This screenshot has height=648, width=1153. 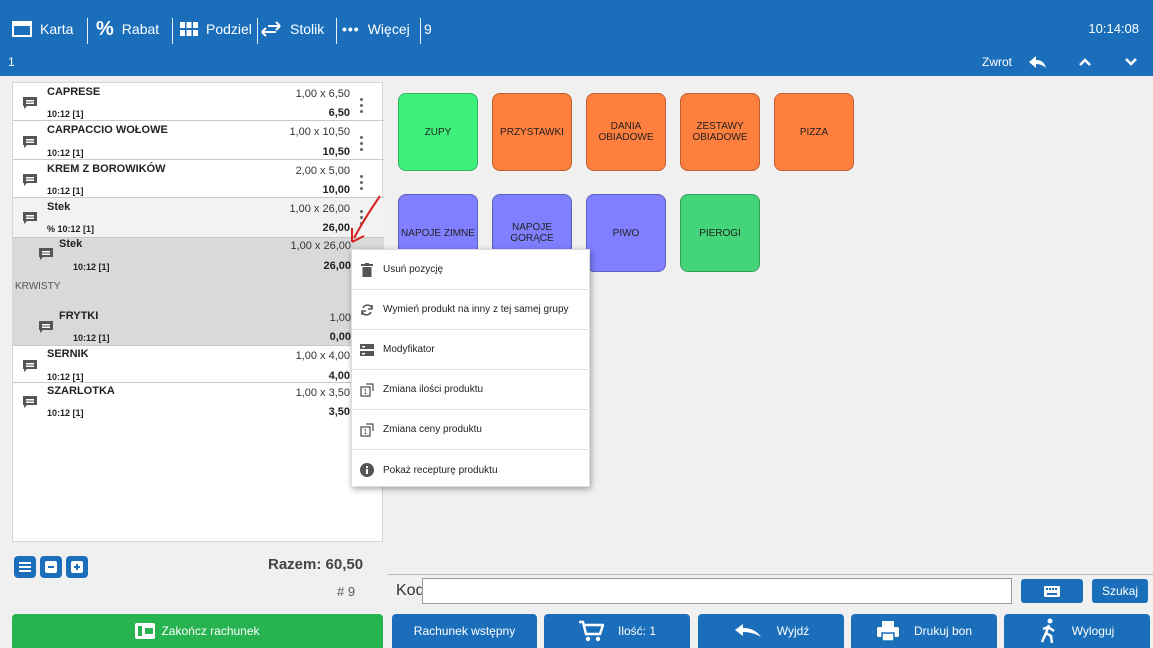 I want to click on rabat-label: Rabat, so click(x=140, y=29).